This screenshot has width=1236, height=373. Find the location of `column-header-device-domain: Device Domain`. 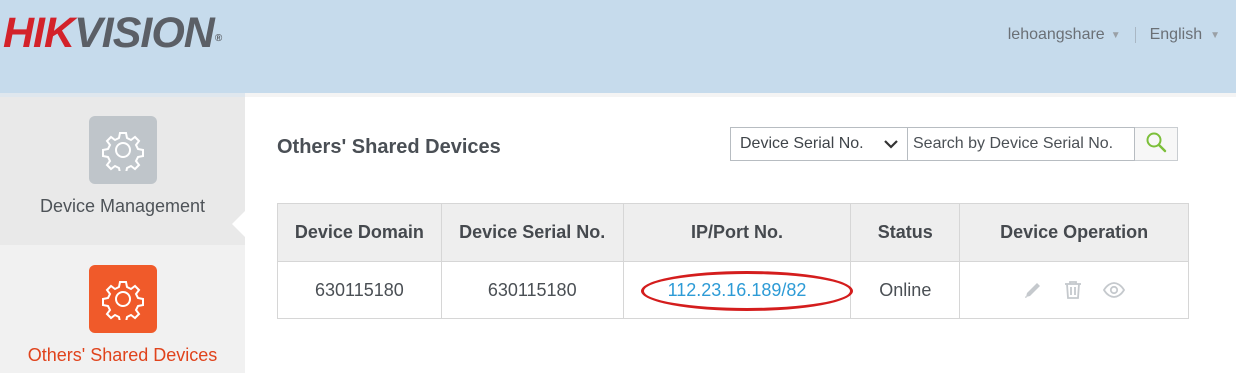

column-header-device-domain: Device Domain is located at coordinates (359, 232).